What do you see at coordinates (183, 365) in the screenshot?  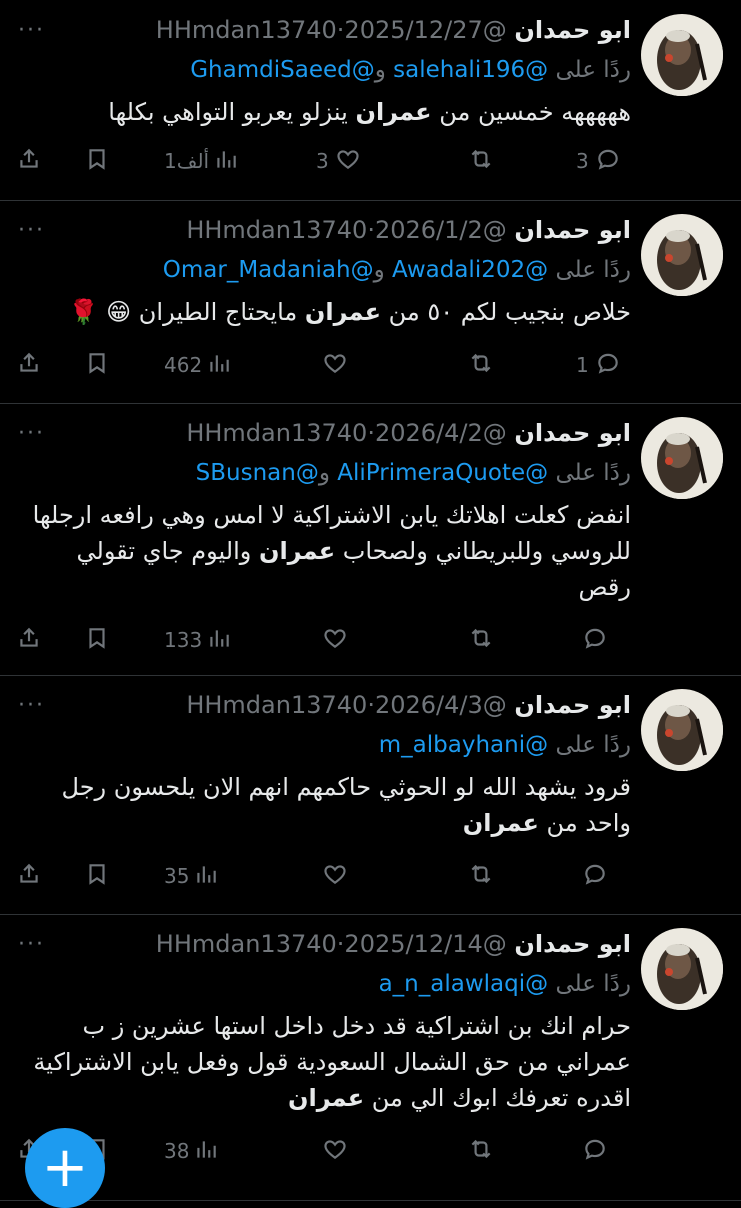 I see `views-count: 462` at bounding box center [183, 365].